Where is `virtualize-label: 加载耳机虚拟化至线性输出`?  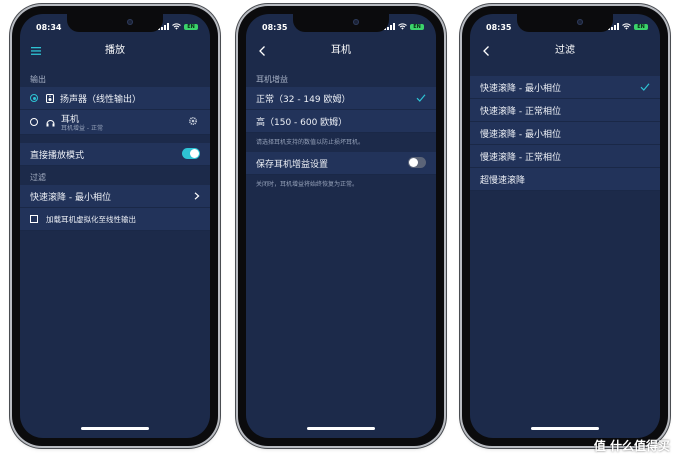
virtualize-label: 加载耳机虚拟化至线性输出 is located at coordinates (91, 219).